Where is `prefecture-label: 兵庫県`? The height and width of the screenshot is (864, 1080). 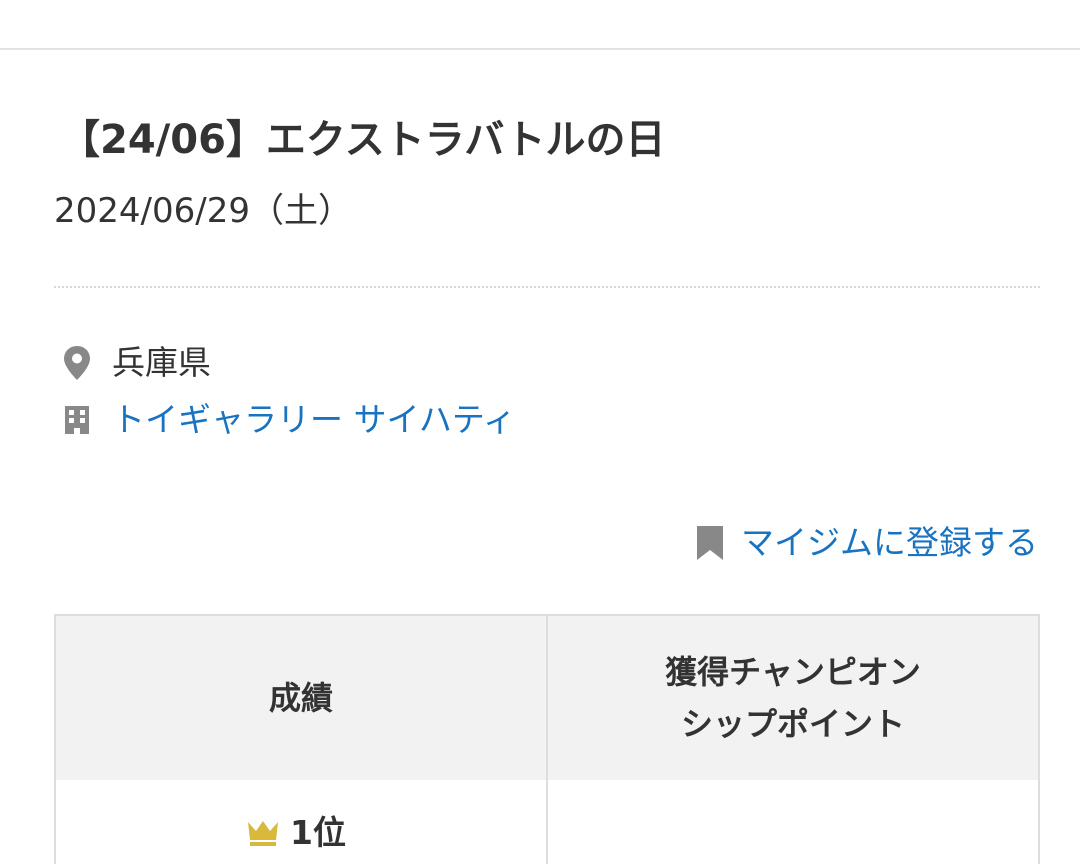 prefecture-label: 兵庫県 is located at coordinates (161, 362).